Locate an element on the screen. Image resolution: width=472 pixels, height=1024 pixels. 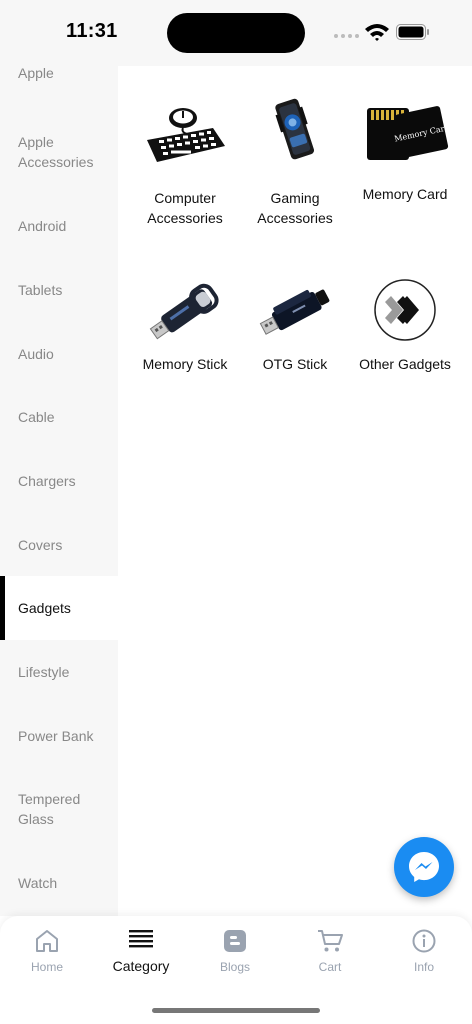
category-label: Memory Stick is located at coordinates (185, 364).